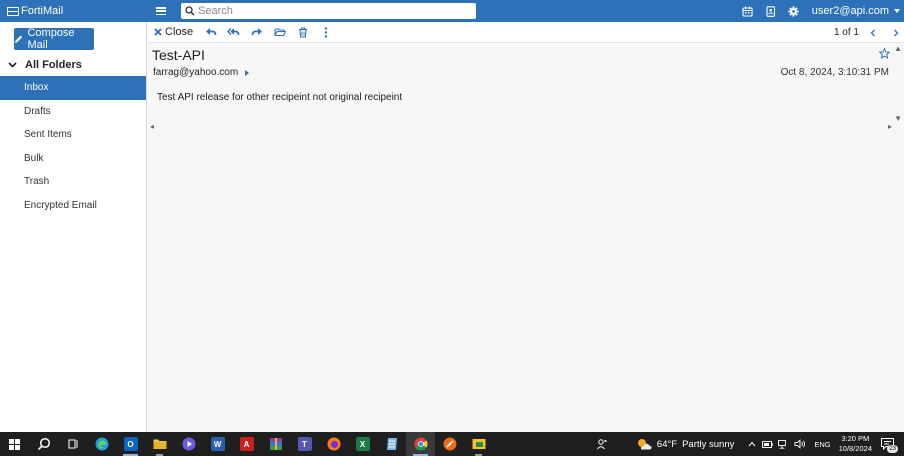 This screenshot has width=904, height=456. I want to click on forward-button, so click(256, 32).